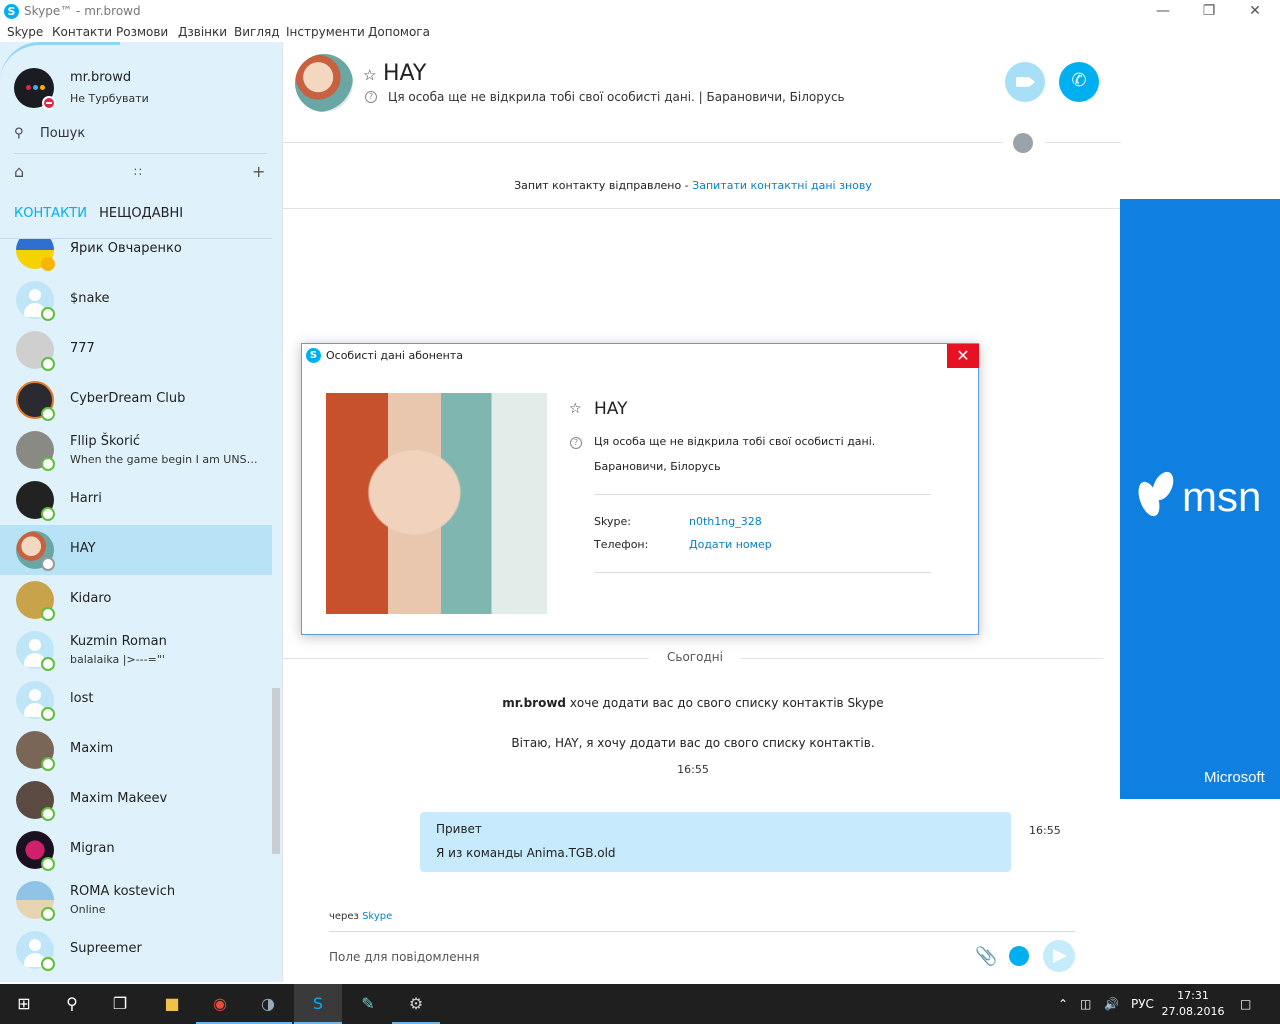 Image resolution: width=1280 pixels, height=1024 pixels. I want to click on app-icon: ◑, so click(268, 1004).